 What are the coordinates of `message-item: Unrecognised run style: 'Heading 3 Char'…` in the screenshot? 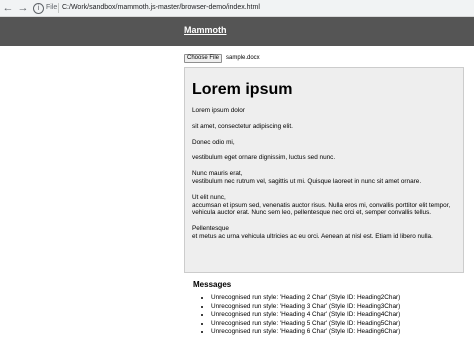 It's located at (337, 307).